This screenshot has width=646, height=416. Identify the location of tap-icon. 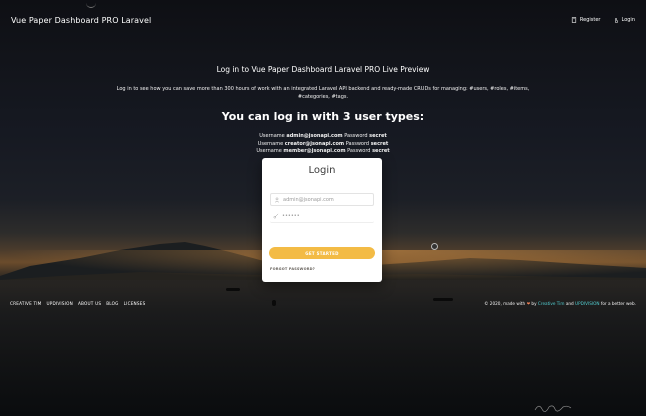
(616, 20).